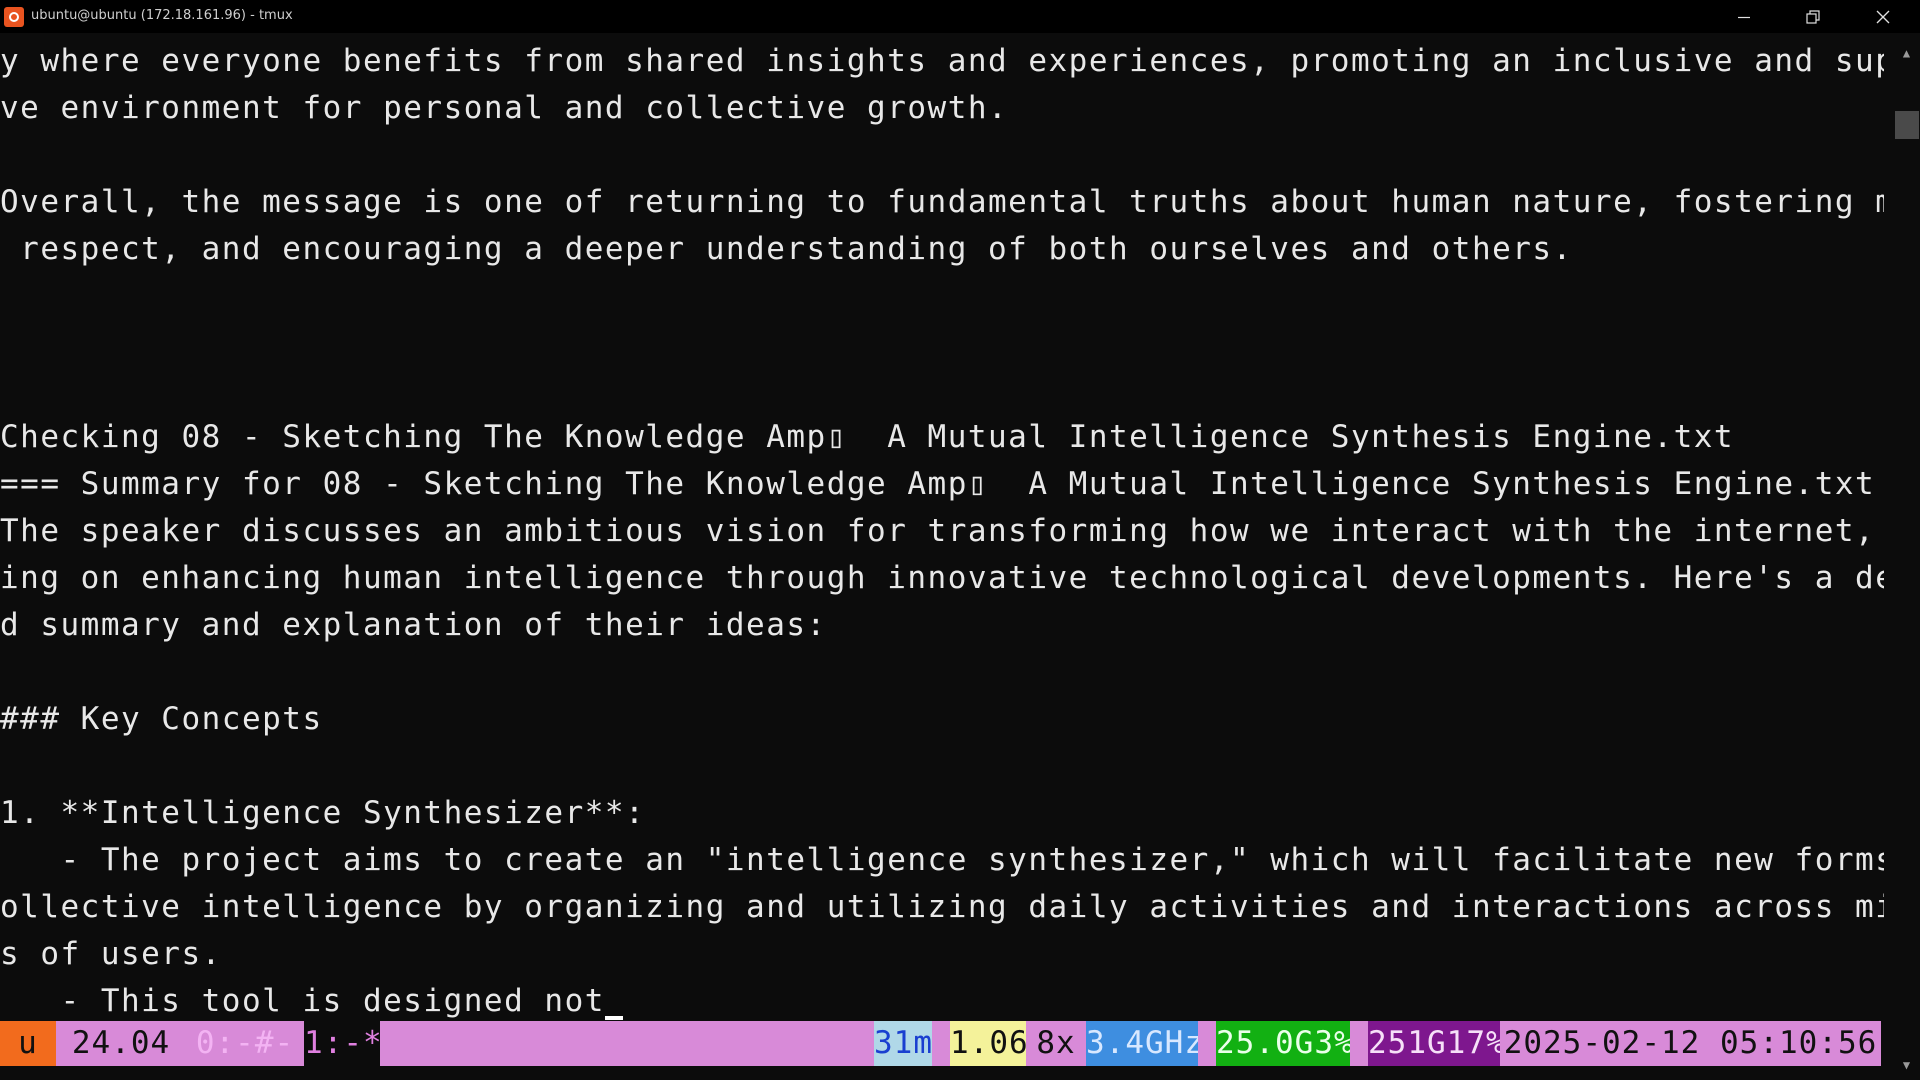 This screenshot has width=1920, height=1080. Describe the element at coordinates (162, 15) in the screenshot. I see `window-title: ubuntu@ubuntu (172.18.161.96) - tmux` at that location.